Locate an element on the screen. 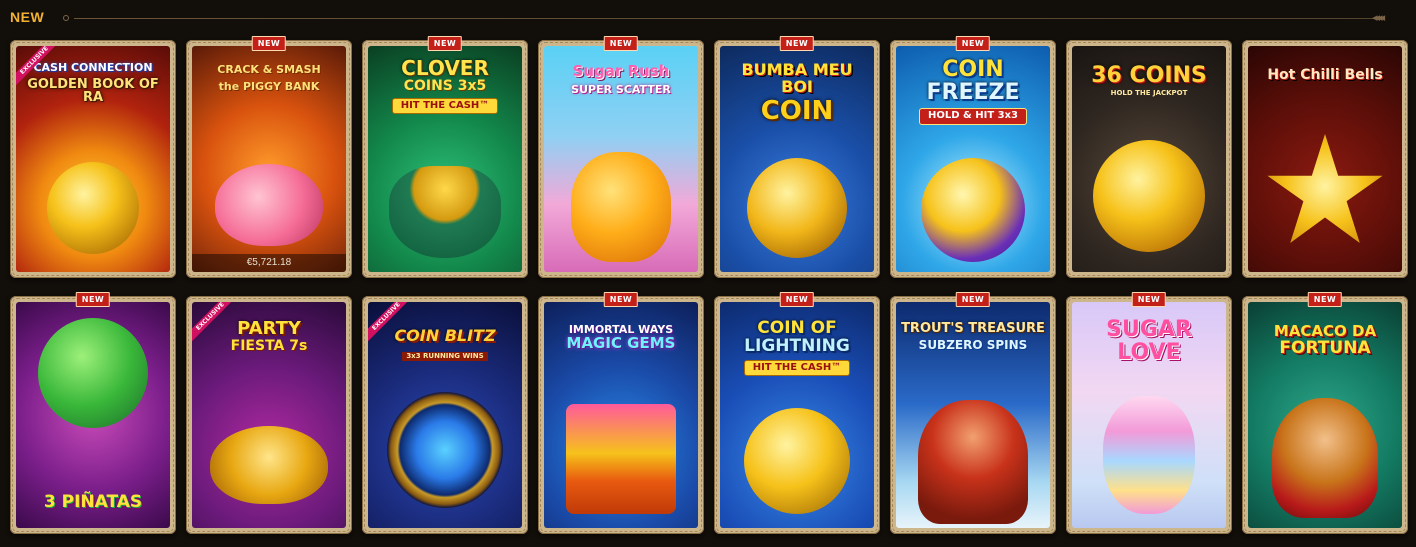 The width and height of the screenshot is (1416, 547). game-tile-sugar-rush: NEW Sugar Rush SUPER SCATTER is located at coordinates (621, 157).